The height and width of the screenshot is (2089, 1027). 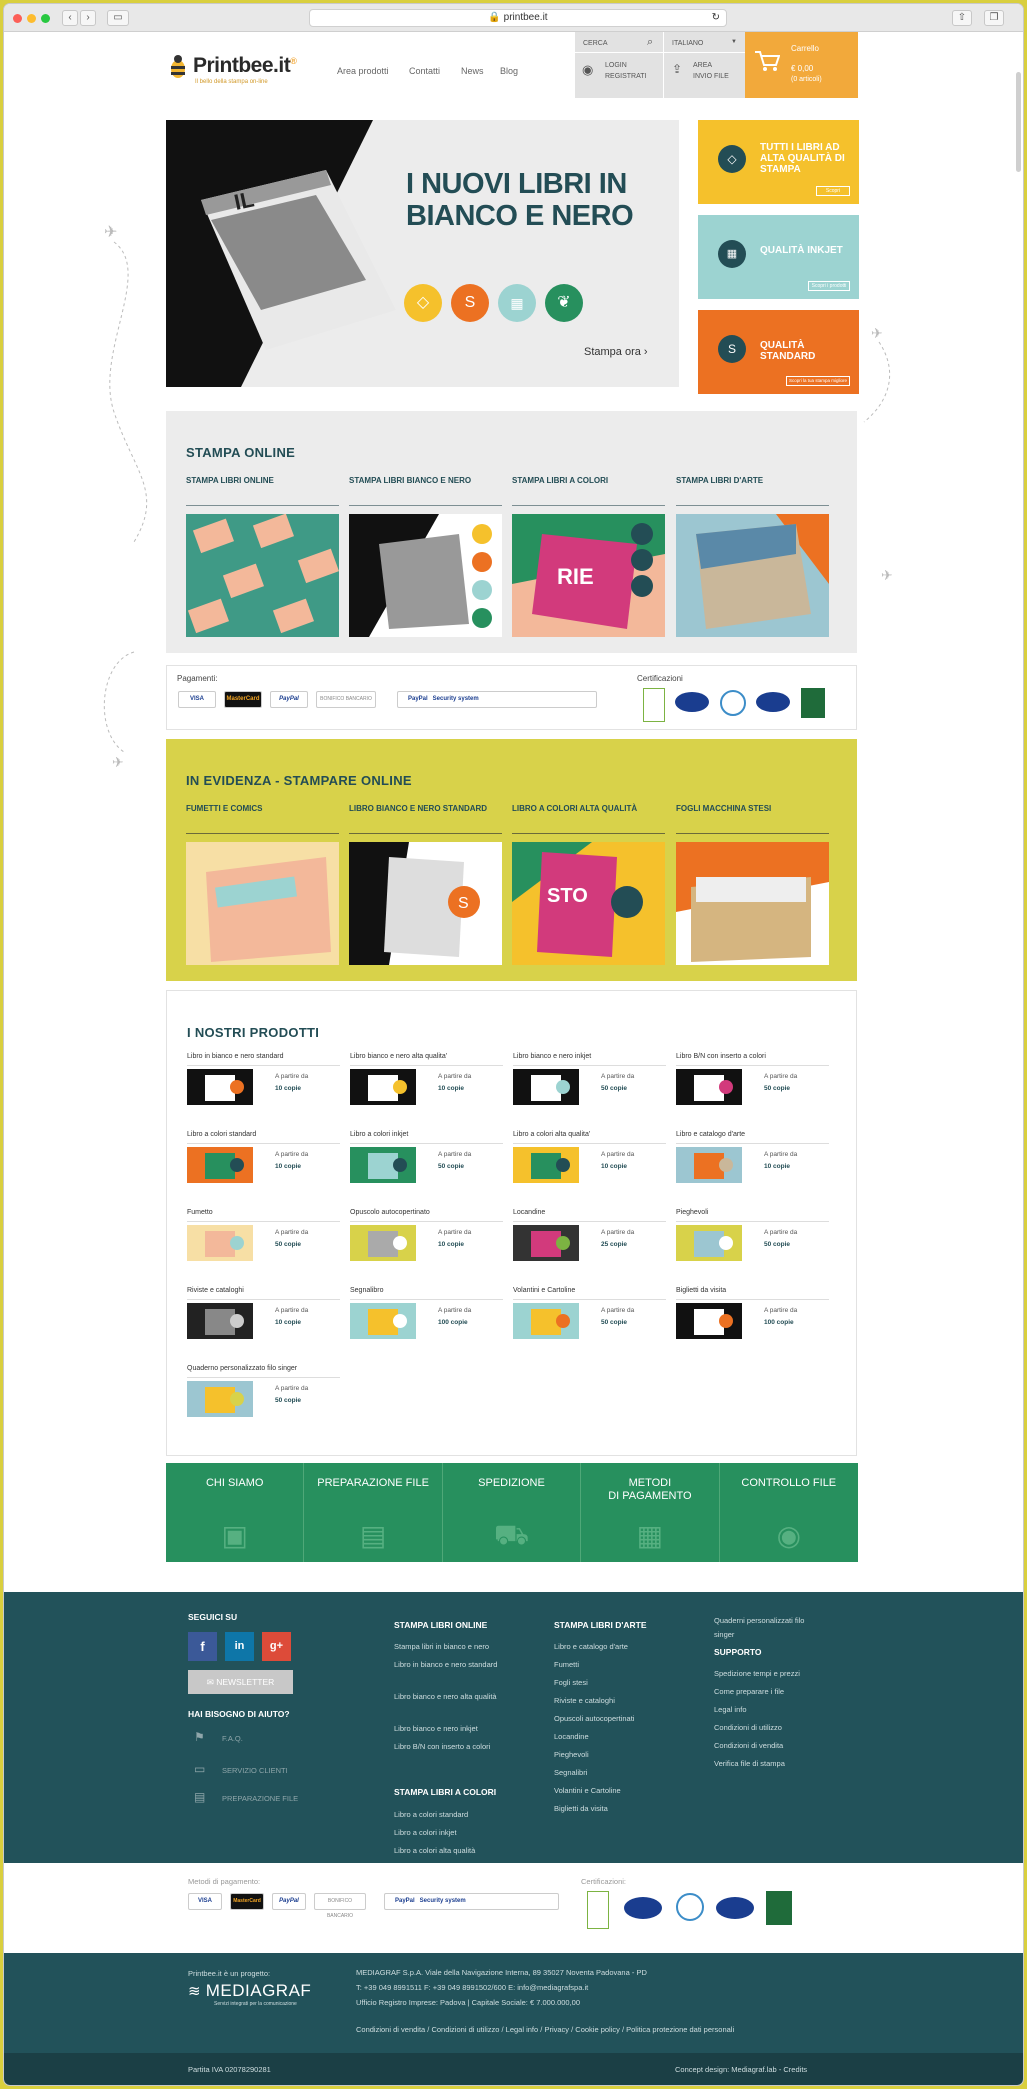 What do you see at coordinates (449, 1697) in the screenshot?
I see `footer-link: Libro bianco e nero alta qualità` at bounding box center [449, 1697].